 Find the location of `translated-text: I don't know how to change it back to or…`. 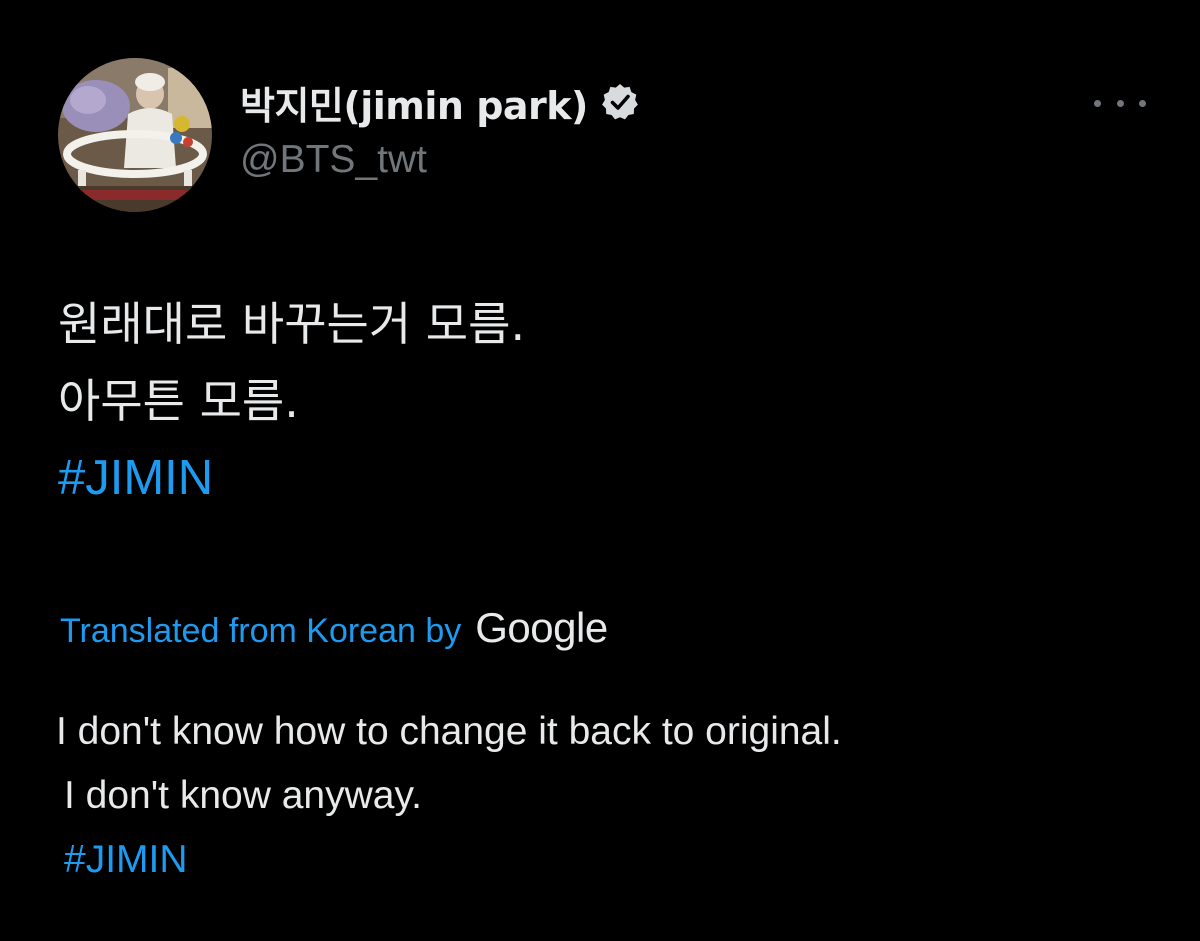

translated-text: I don't know how to change it back to or… is located at coordinates (449, 796).